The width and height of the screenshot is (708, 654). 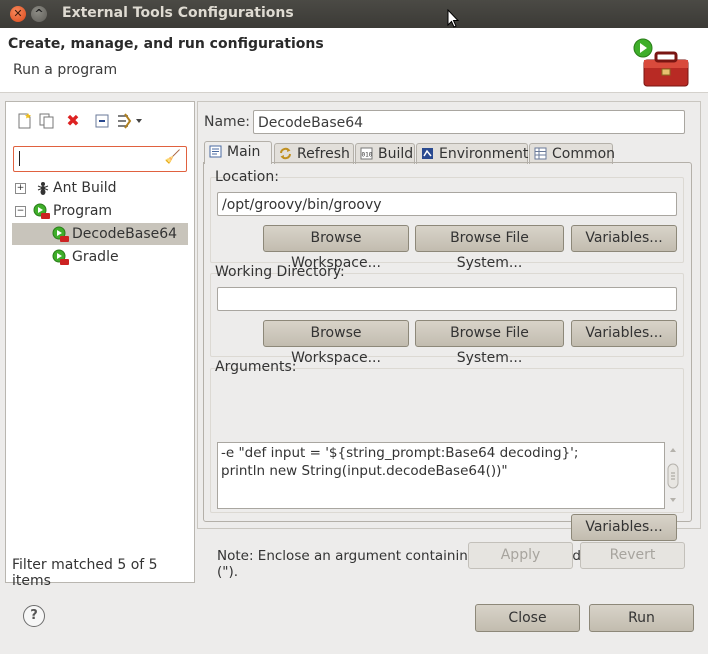 I want to click on filter-status-text: Filter matched 5 of 5 items, so click(x=85, y=573).